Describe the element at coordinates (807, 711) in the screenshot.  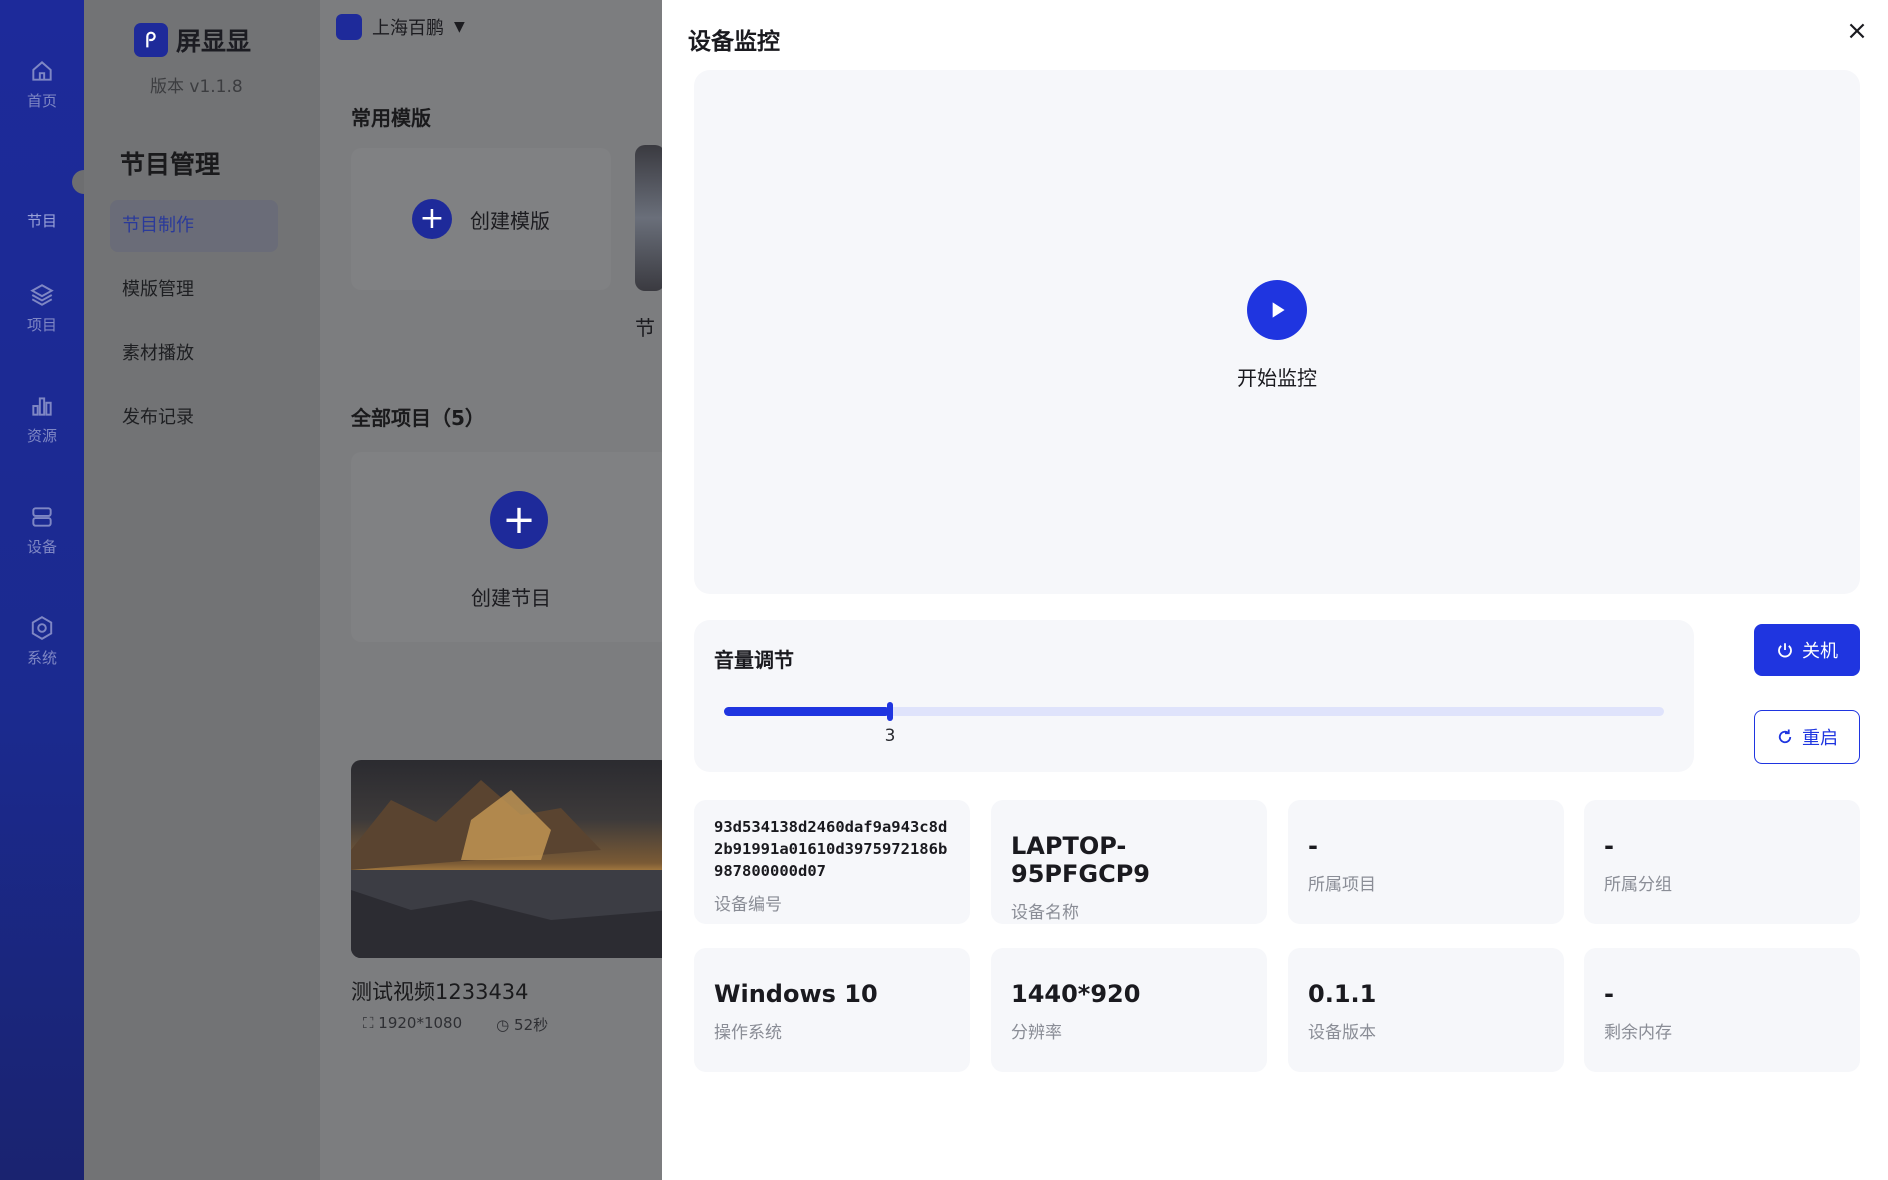
I see `volume-slider-fill` at that location.